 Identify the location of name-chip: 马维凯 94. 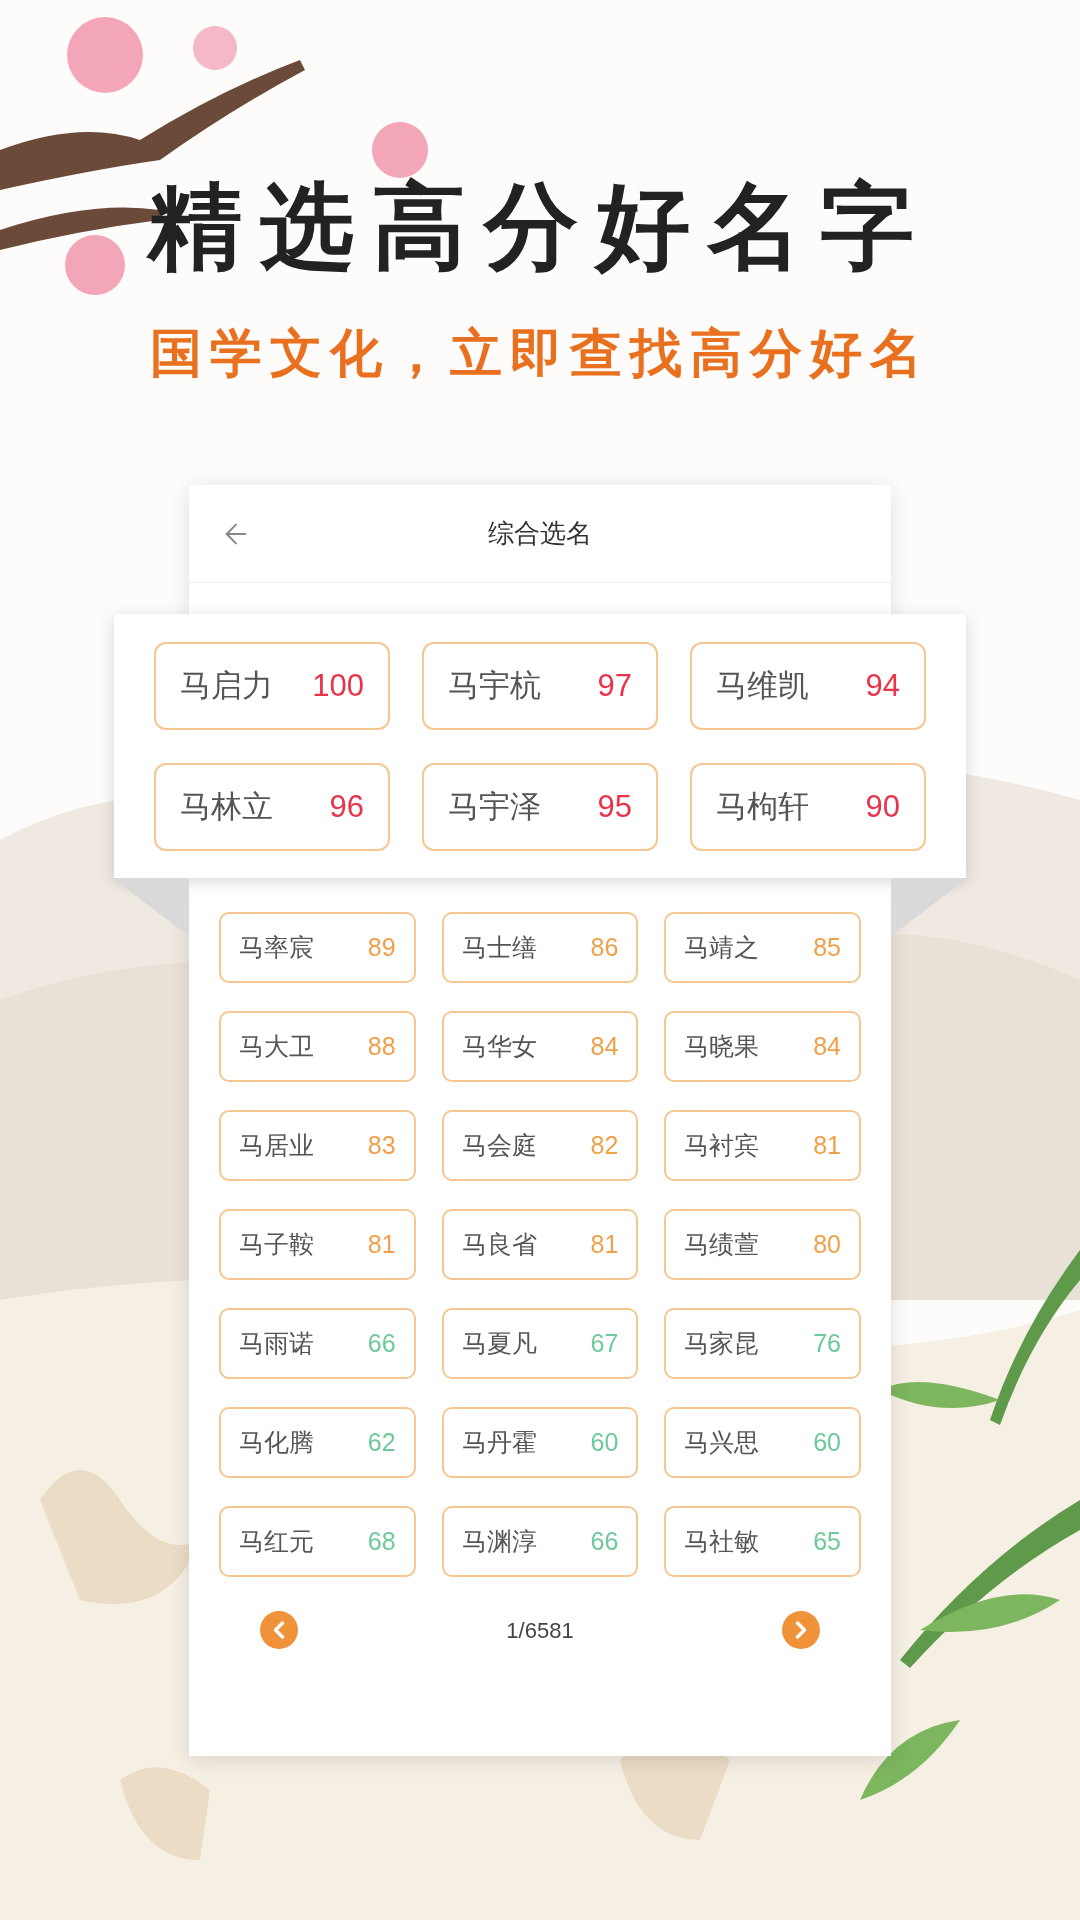
(808, 686).